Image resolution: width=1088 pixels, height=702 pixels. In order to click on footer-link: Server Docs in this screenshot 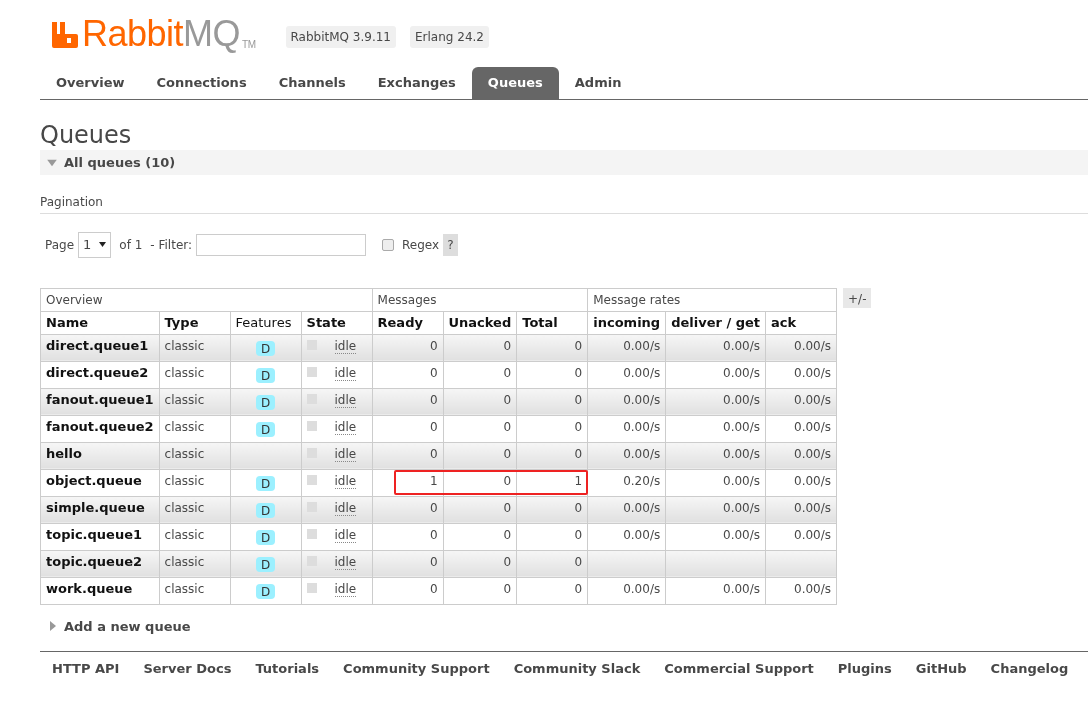, I will do `click(187, 669)`.